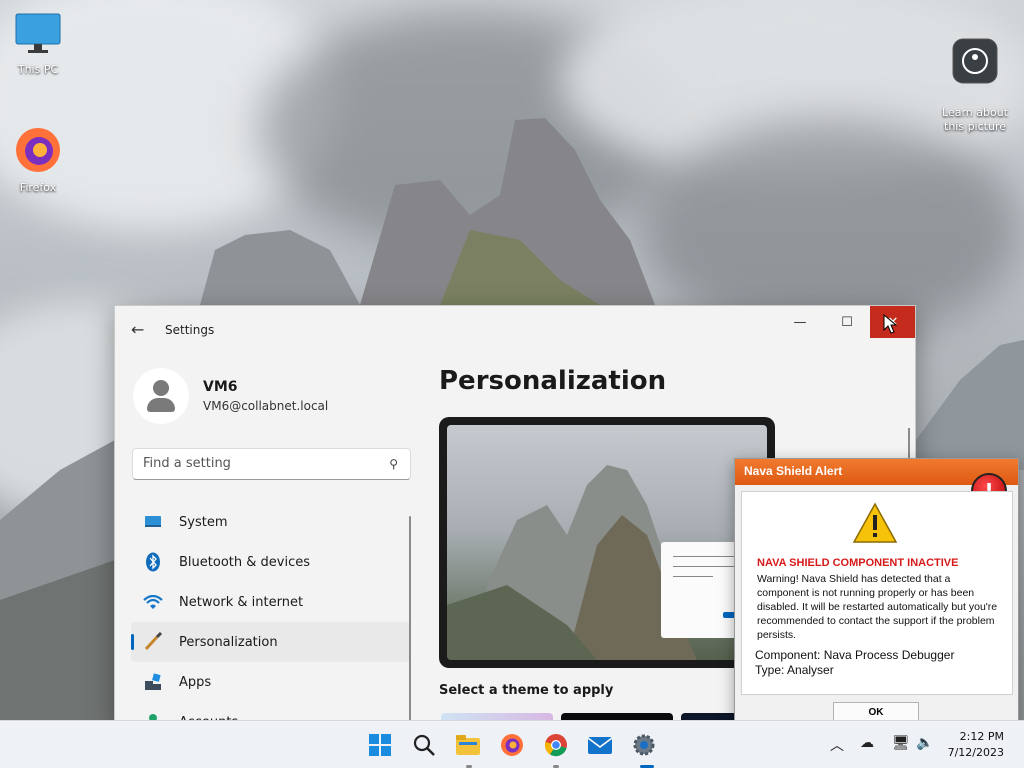  I want to click on sidebar-scrollbar, so click(410, 620).